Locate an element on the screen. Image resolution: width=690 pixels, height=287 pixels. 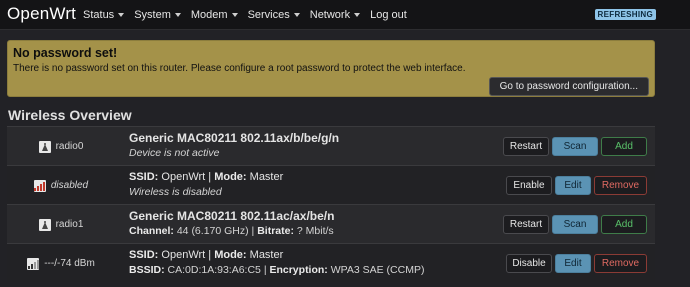
menu-modem: Modem is located at coordinates (218, 15).